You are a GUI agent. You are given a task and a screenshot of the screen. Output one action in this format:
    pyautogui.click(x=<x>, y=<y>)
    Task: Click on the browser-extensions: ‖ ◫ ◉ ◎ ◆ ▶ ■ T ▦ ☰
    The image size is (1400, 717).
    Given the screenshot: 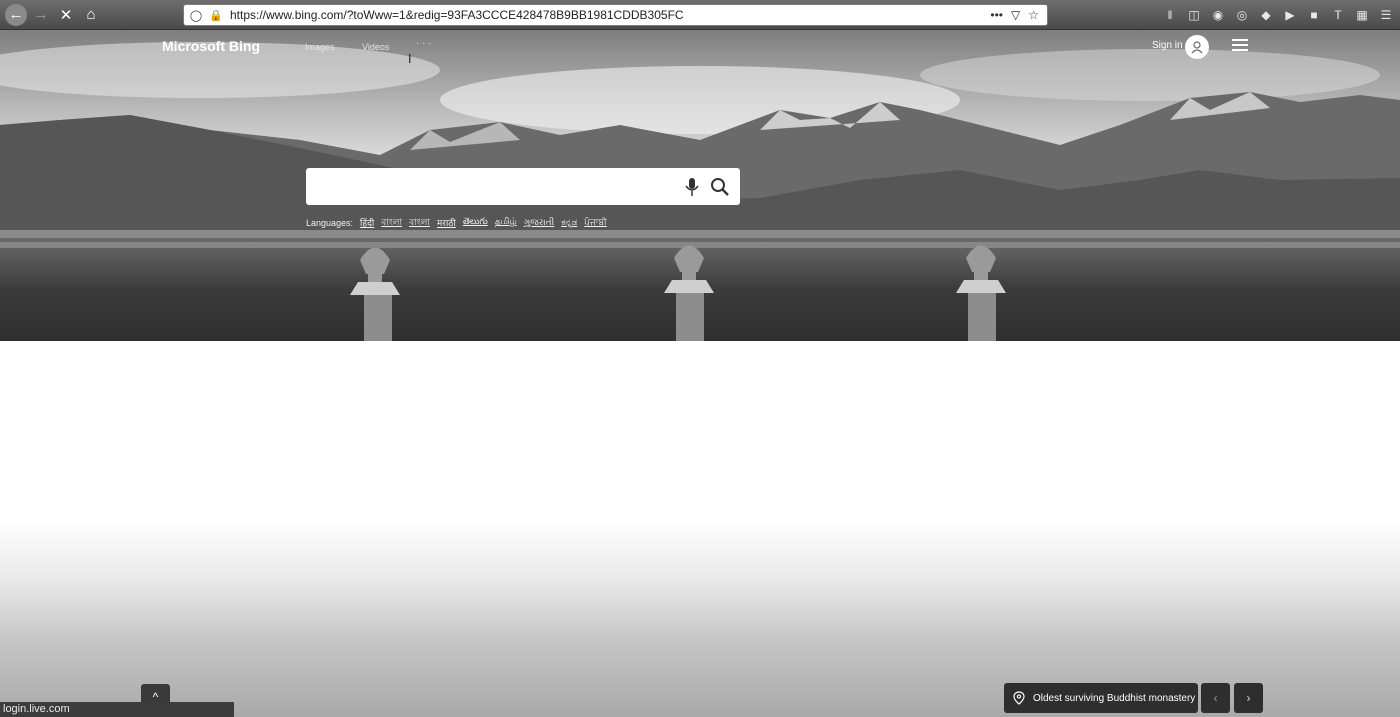 What is the action you would take?
    pyautogui.click(x=1278, y=15)
    